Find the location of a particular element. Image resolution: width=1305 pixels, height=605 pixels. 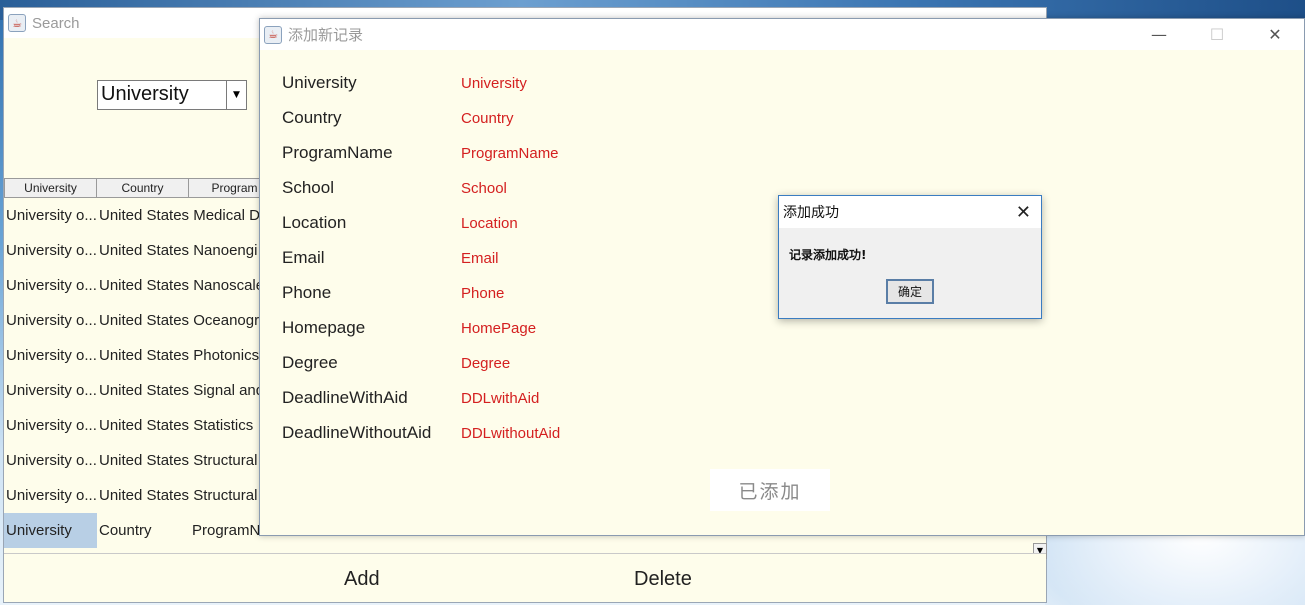

dialog-message: 记录添加成功! is located at coordinates (828, 255).